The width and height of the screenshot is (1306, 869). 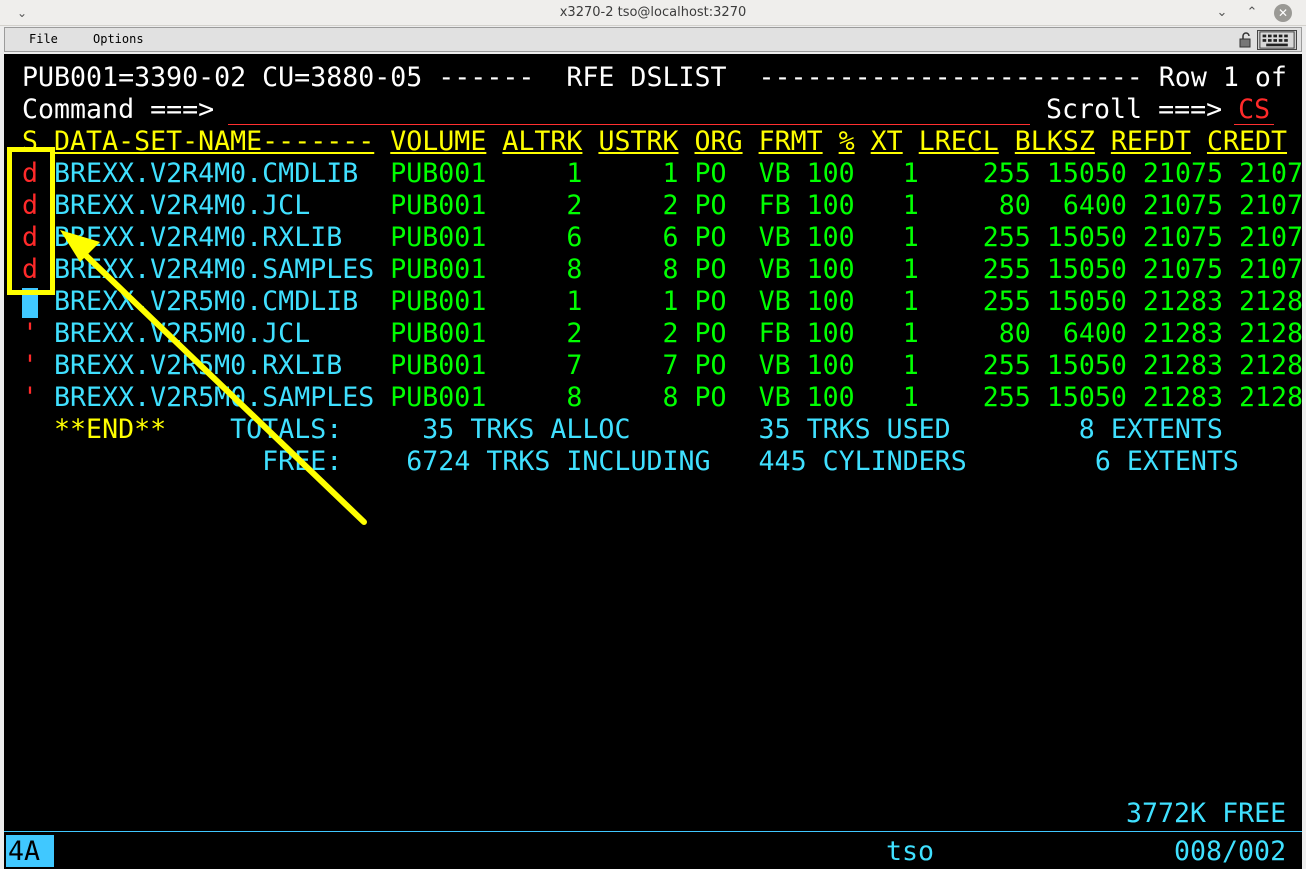 I want to click on col-dsname: DATA-SET-NAME-------, so click(x=214, y=141).